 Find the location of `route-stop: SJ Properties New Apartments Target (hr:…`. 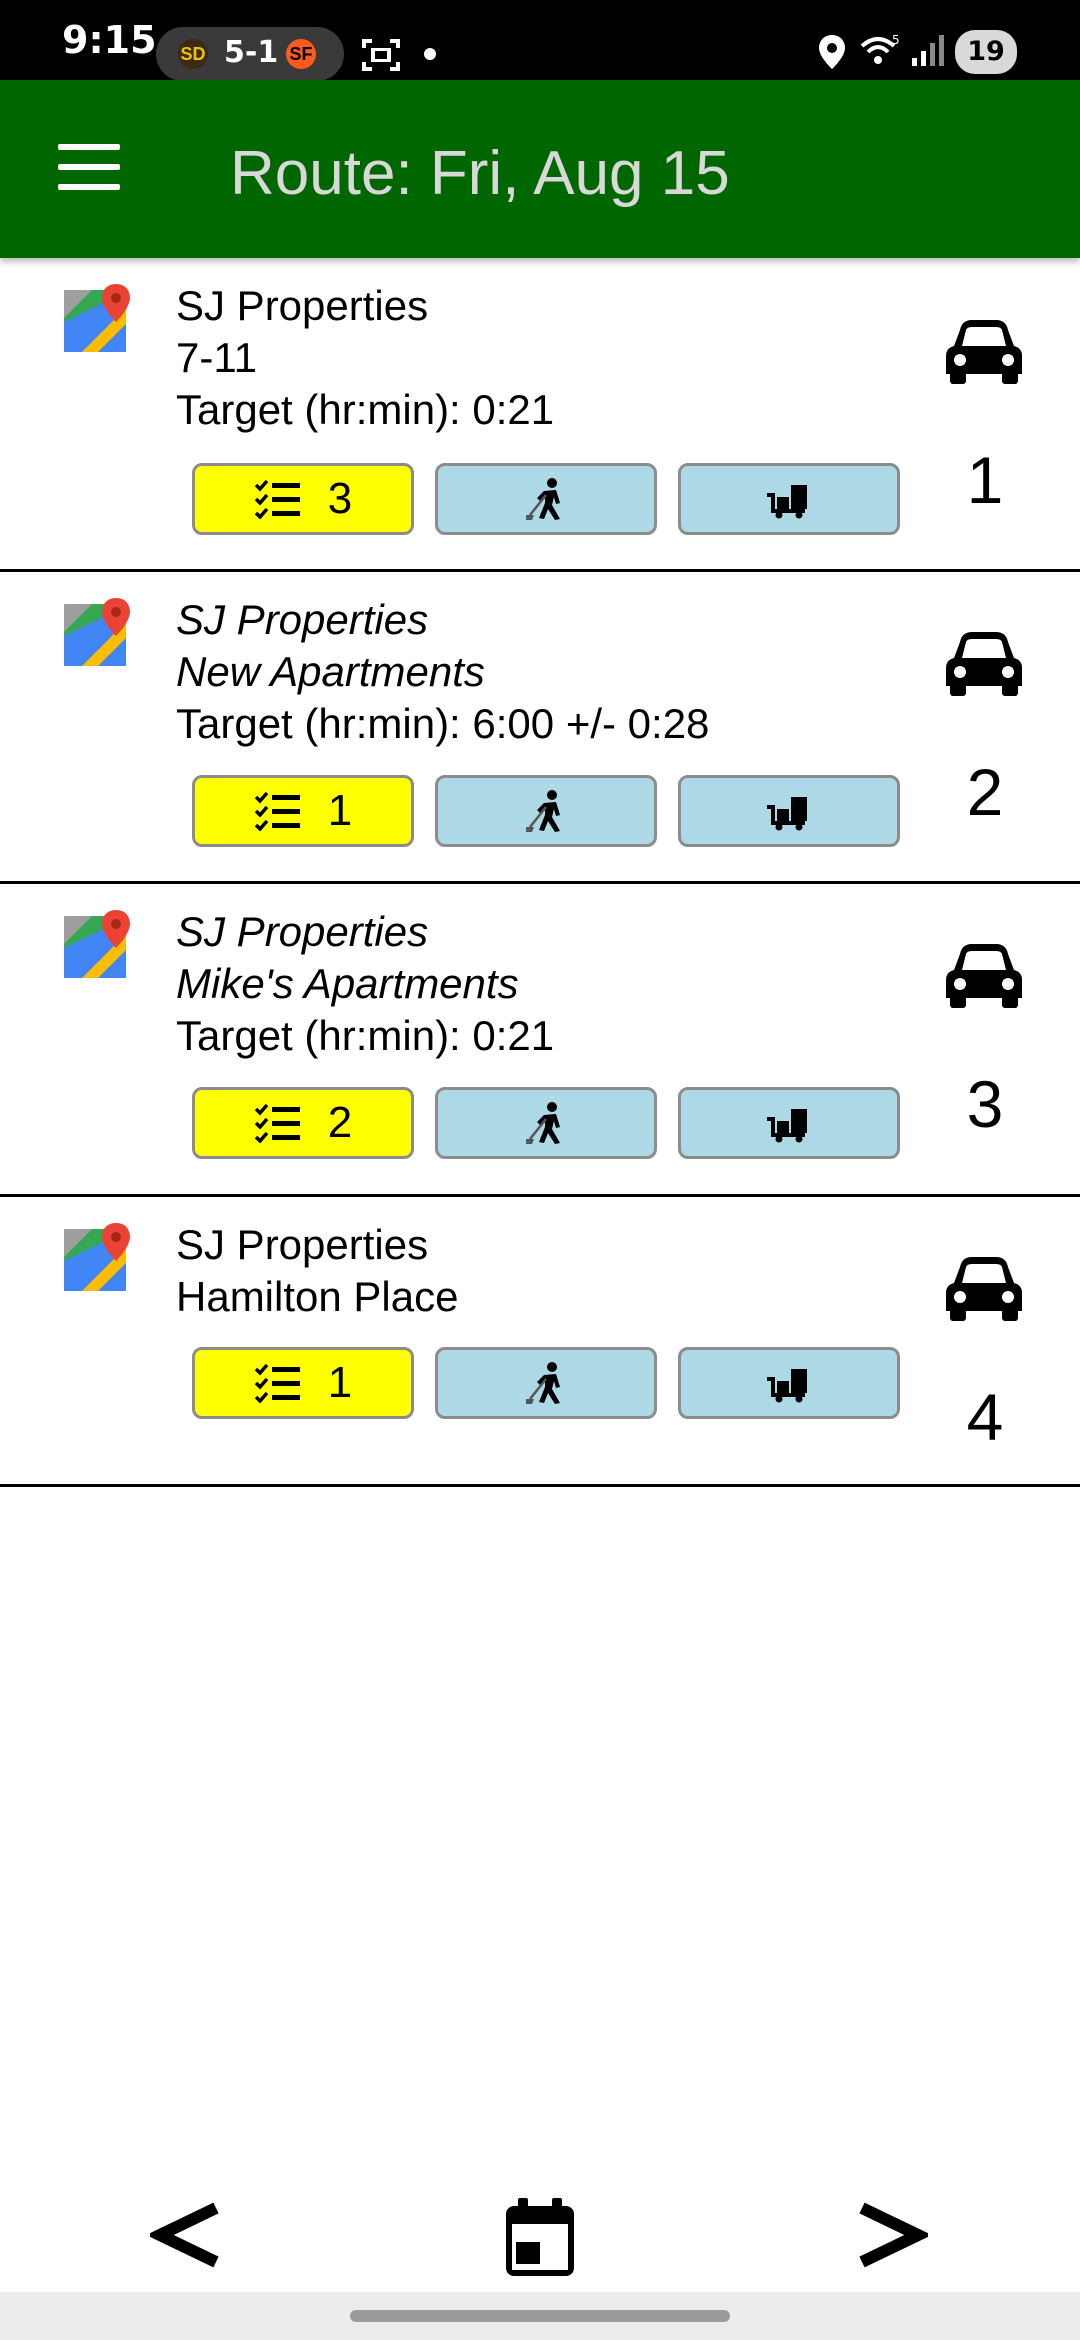

route-stop: SJ Properties New Apartments Target (hr:… is located at coordinates (540, 728).